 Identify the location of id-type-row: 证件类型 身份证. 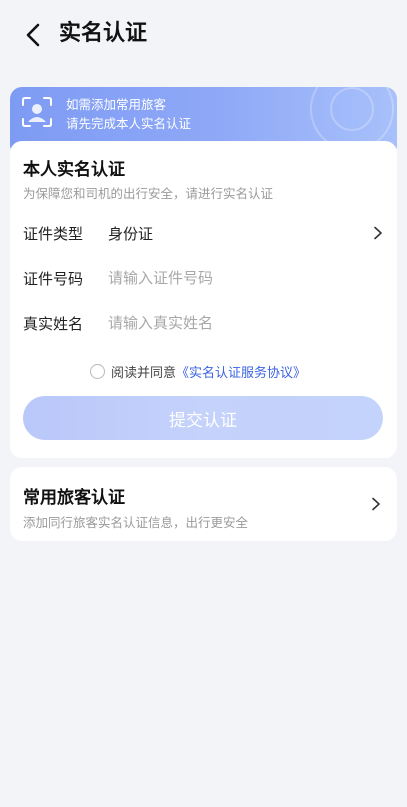
(204, 233).